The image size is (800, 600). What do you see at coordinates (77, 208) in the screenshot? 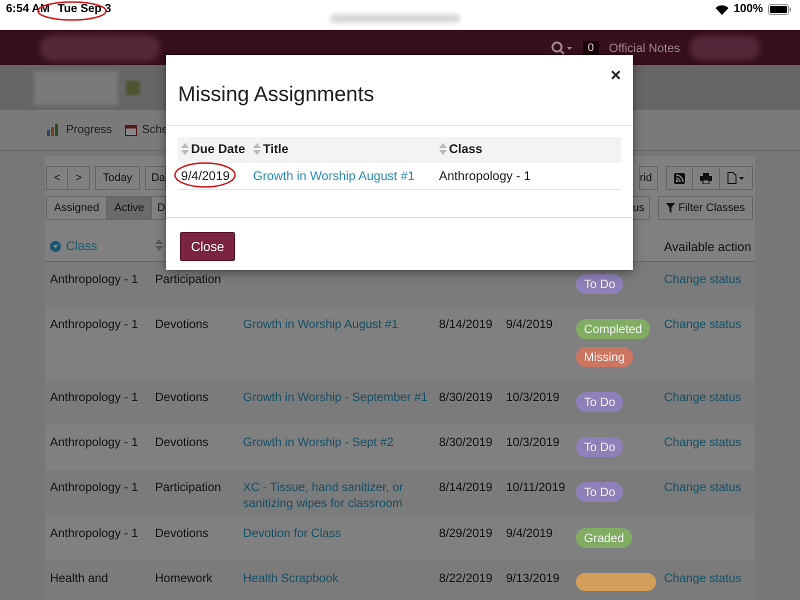
I see `filter-tab: Assigned` at bounding box center [77, 208].